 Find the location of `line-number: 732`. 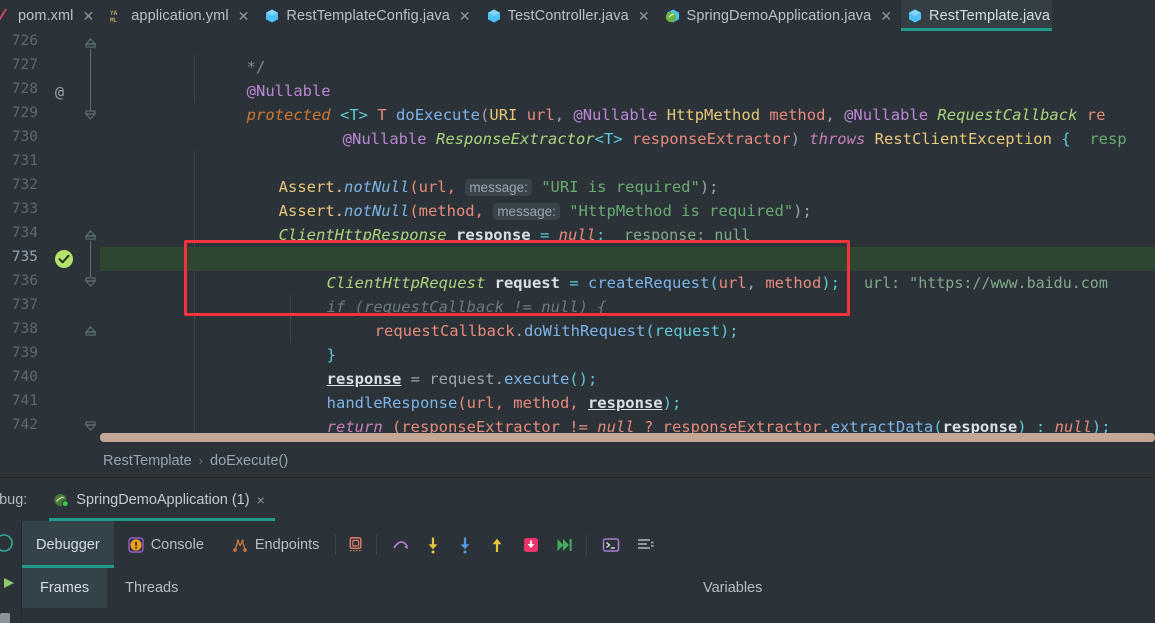

line-number: 732 is located at coordinates (24, 185).